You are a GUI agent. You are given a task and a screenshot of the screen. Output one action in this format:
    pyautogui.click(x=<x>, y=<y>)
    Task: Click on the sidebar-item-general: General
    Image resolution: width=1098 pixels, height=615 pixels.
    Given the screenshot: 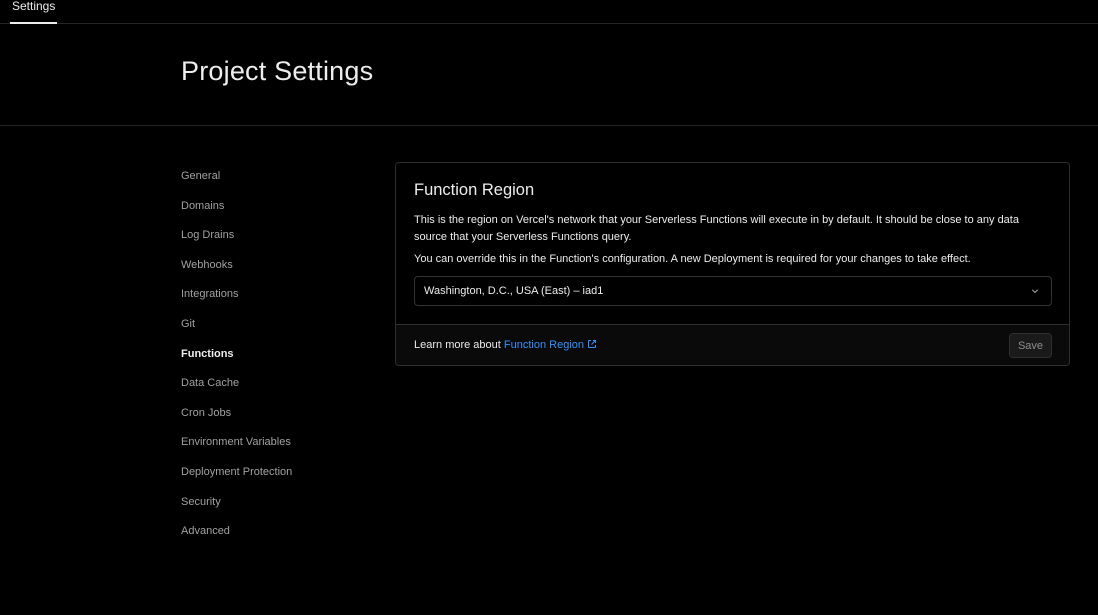 What is the action you would take?
    pyautogui.click(x=276, y=177)
    